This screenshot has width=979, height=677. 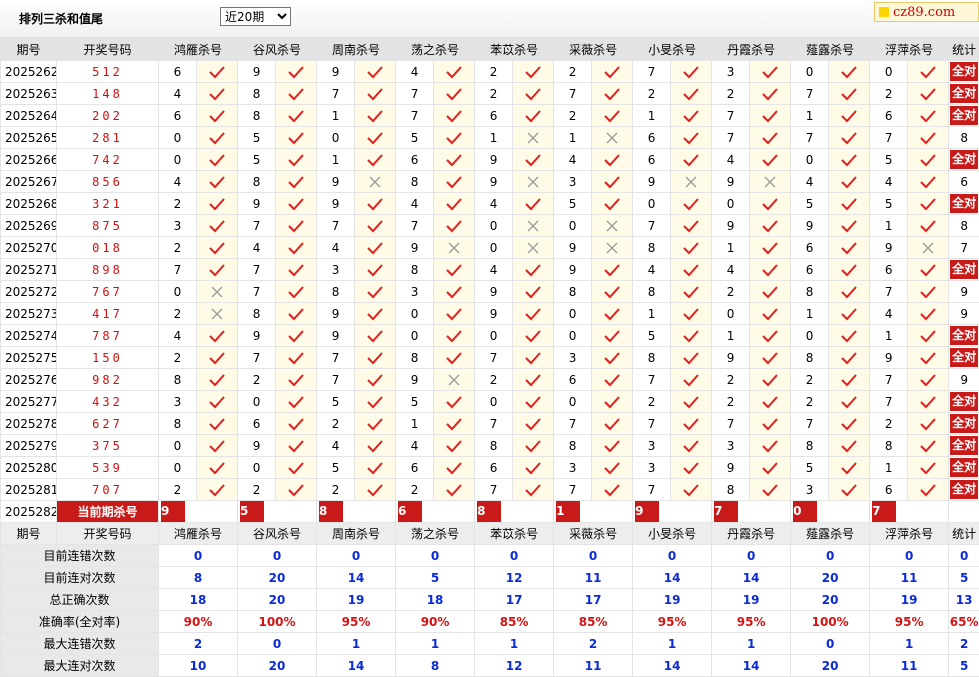 What do you see at coordinates (108, 402) in the screenshot?
I see `draw-number-cell: 432` at bounding box center [108, 402].